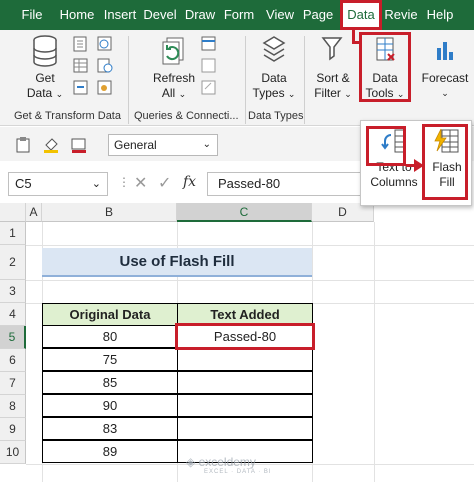 This screenshot has height=482, width=474. I want to click on text-to-columns-highlight, so click(386, 146).